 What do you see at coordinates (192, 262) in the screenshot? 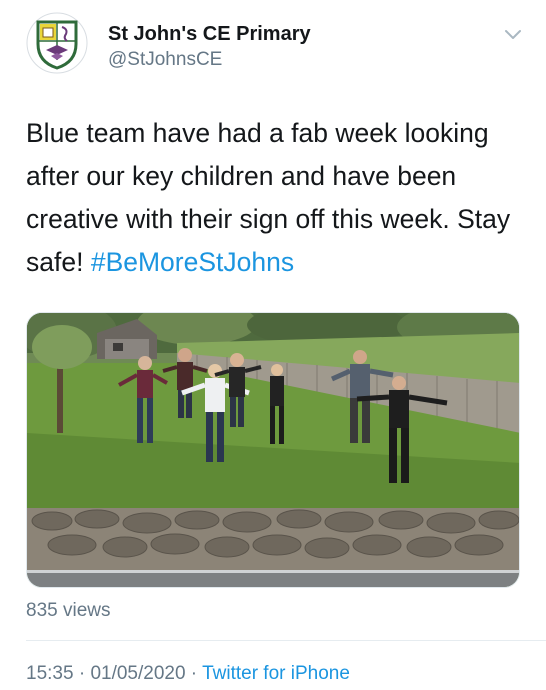
I see `hashtag-link: #BeMoreStJohns` at bounding box center [192, 262].